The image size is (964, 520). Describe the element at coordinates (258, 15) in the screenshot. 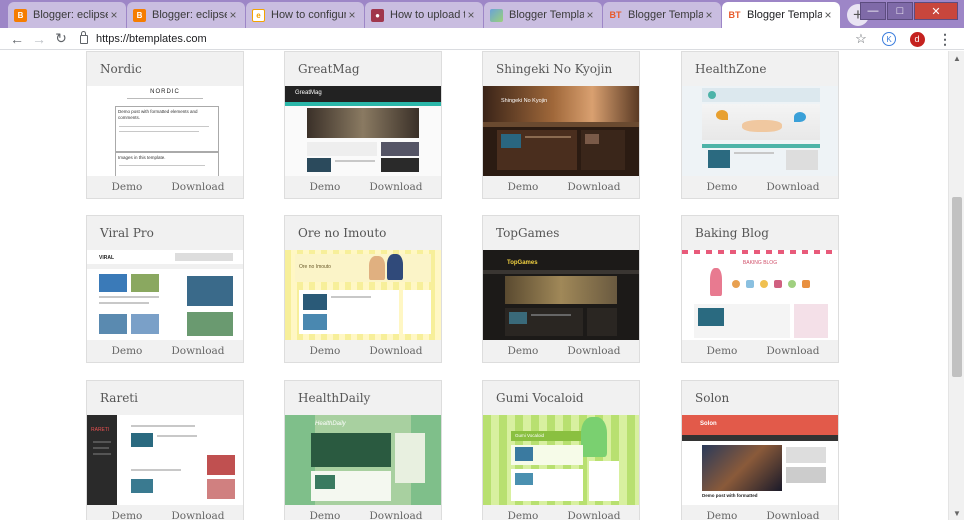

I see `ie-icon: e` at that location.